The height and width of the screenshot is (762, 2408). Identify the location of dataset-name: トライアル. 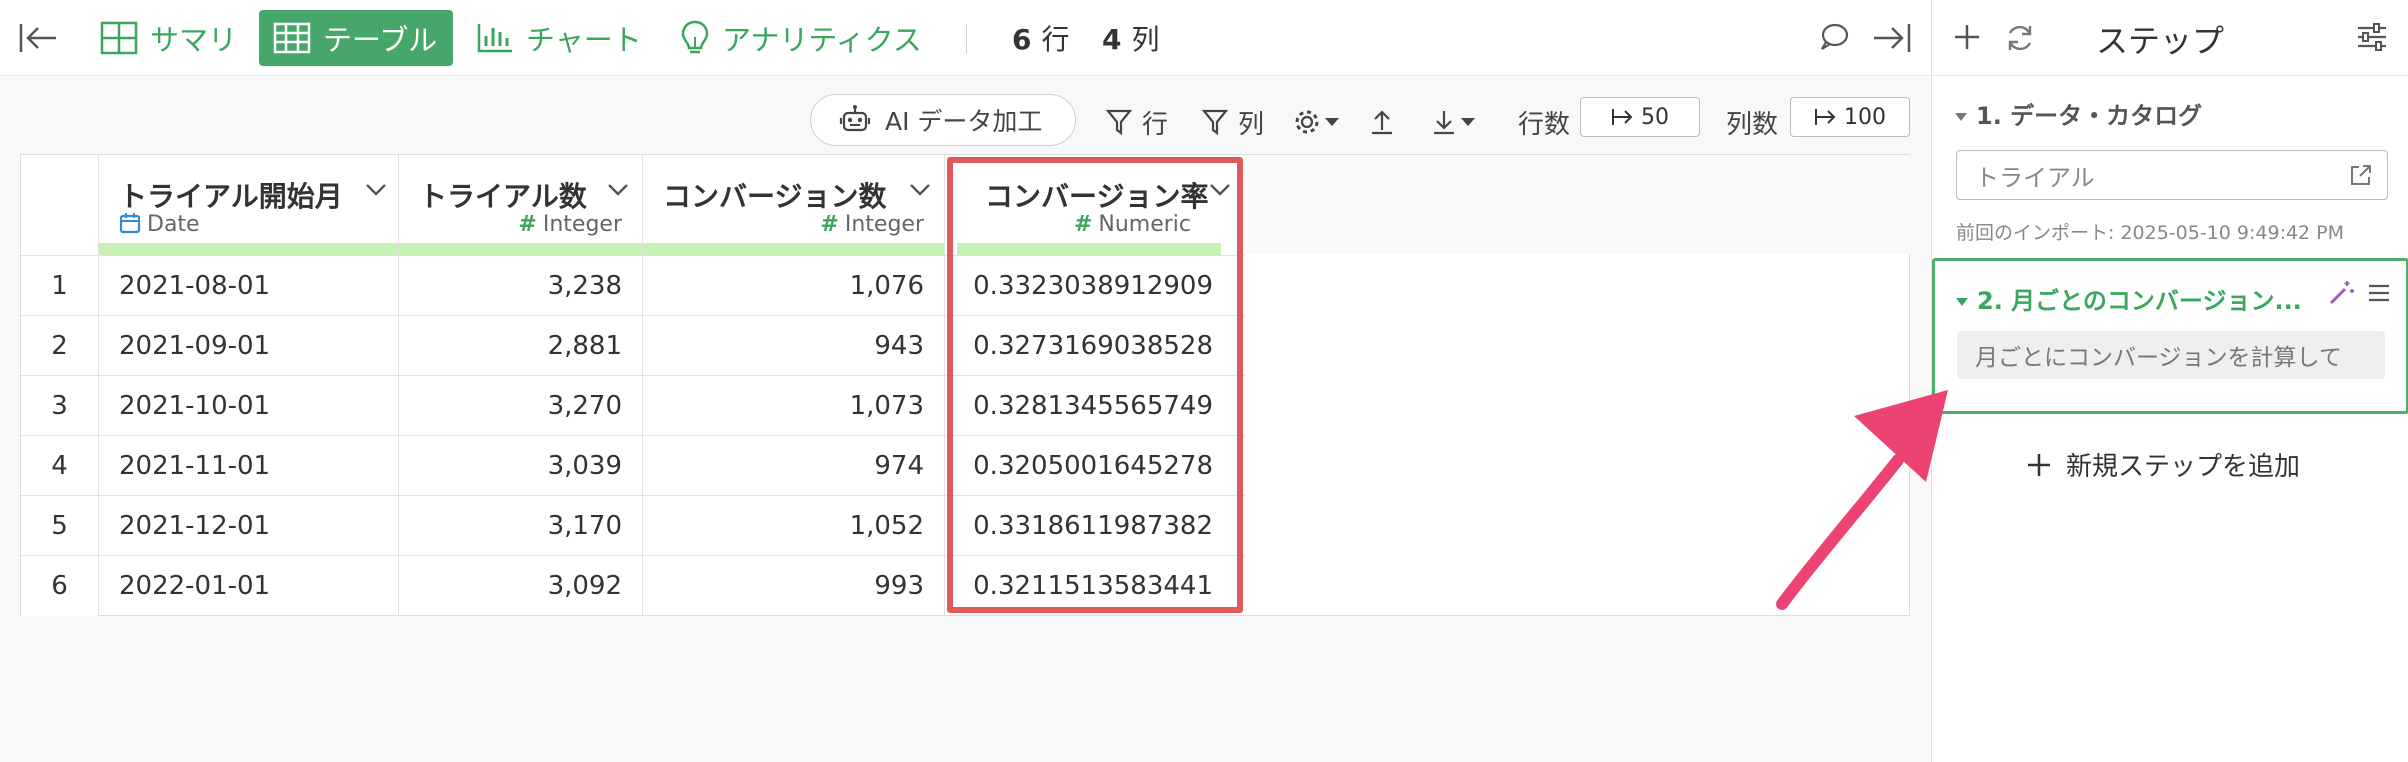
(2035, 177).